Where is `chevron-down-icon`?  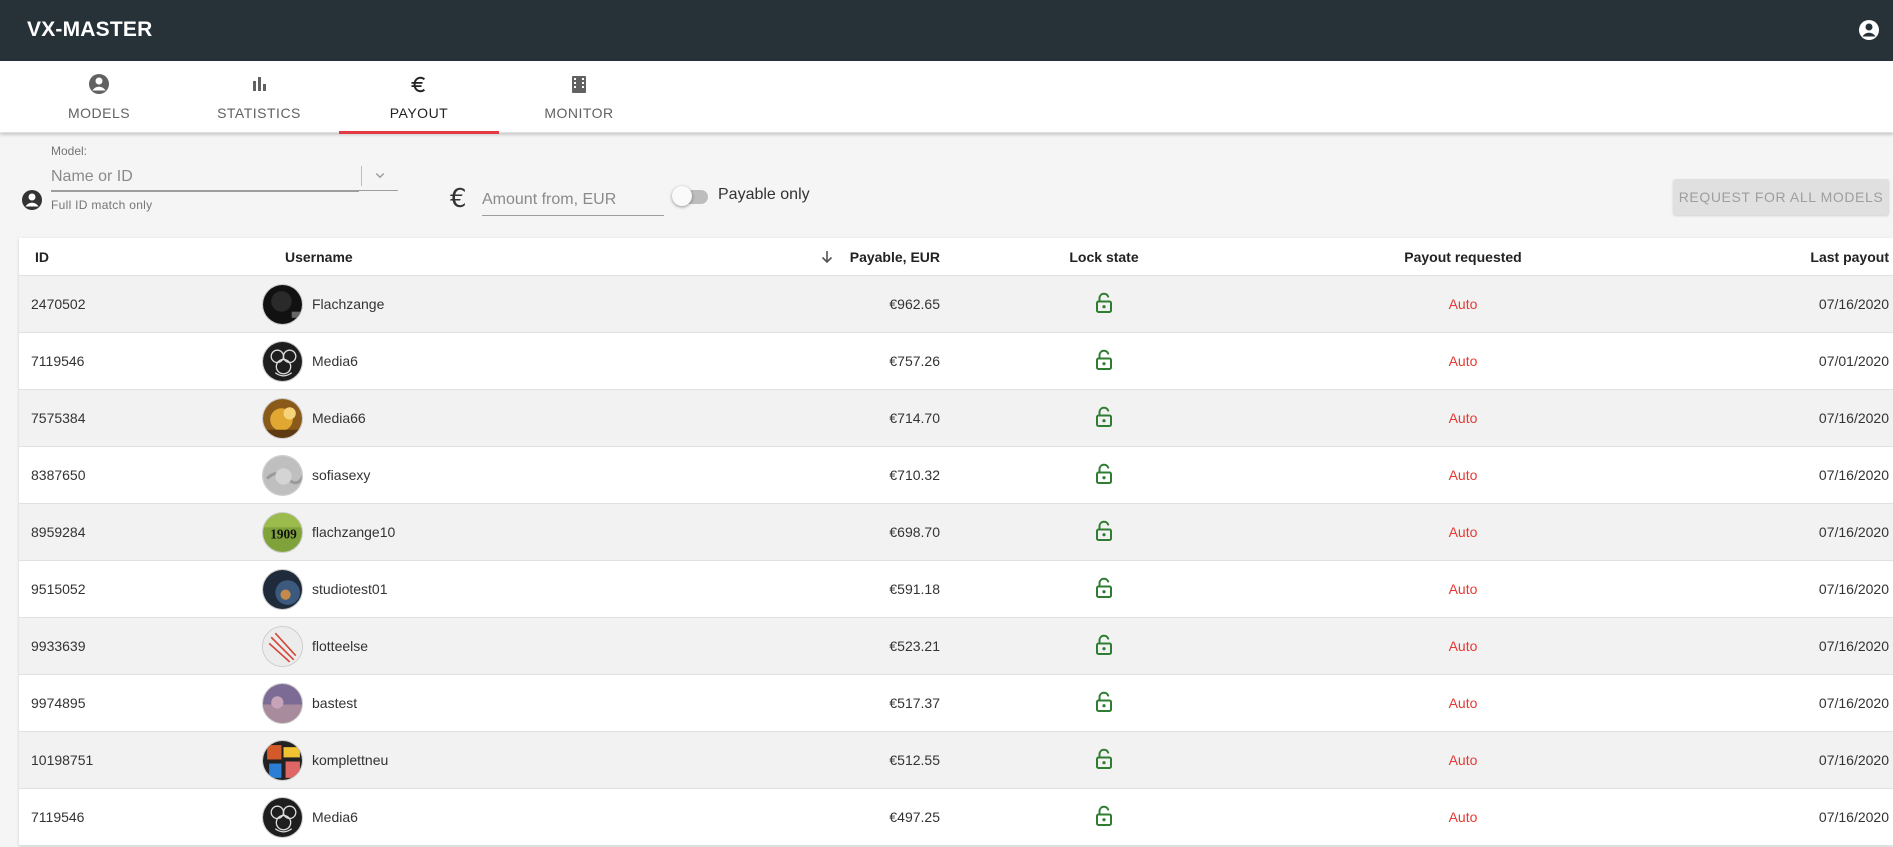
chevron-down-icon is located at coordinates (380, 175).